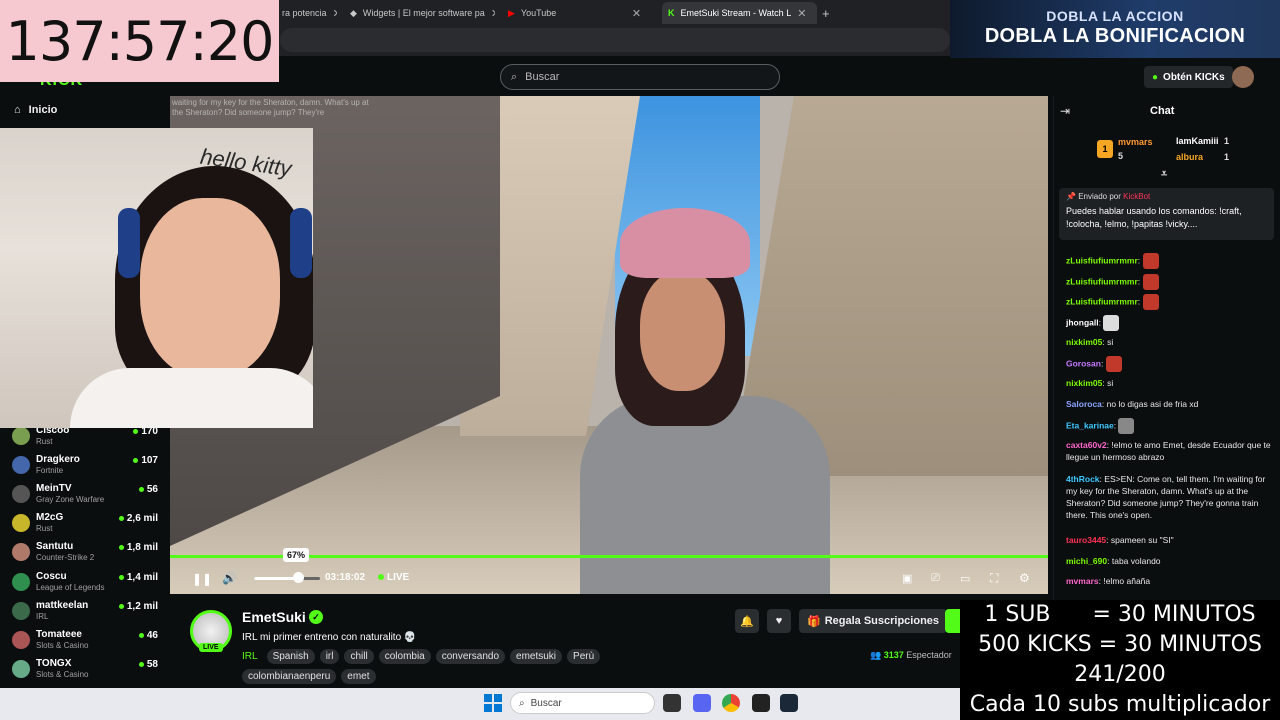  I want to click on stream-tag: conversando, so click(470, 656).